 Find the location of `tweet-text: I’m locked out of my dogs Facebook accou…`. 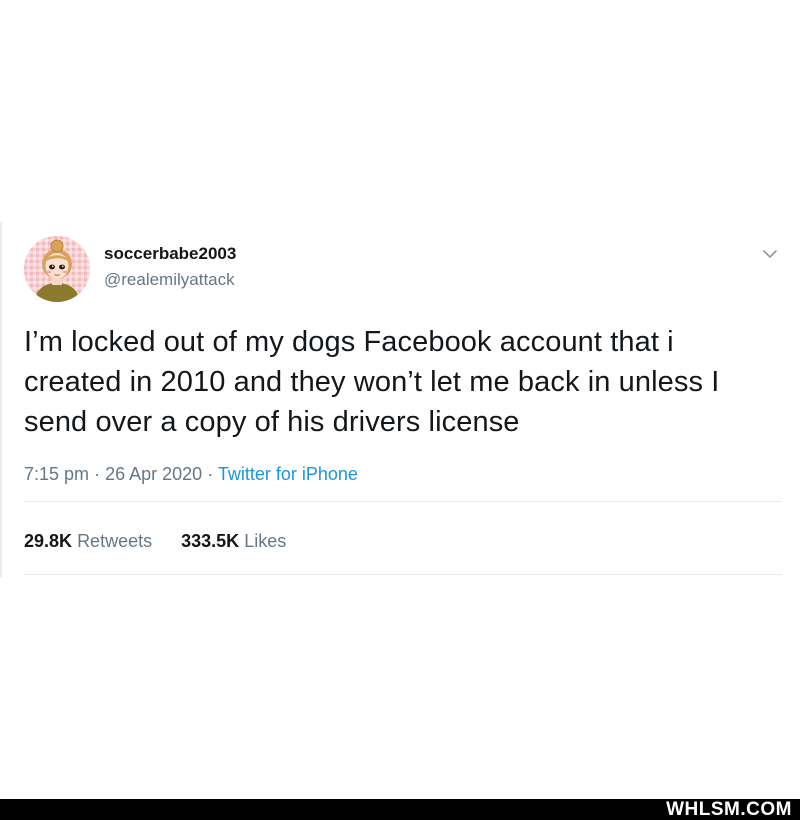

tweet-text: I’m locked out of my dogs Facebook accou… is located at coordinates (372, 382).